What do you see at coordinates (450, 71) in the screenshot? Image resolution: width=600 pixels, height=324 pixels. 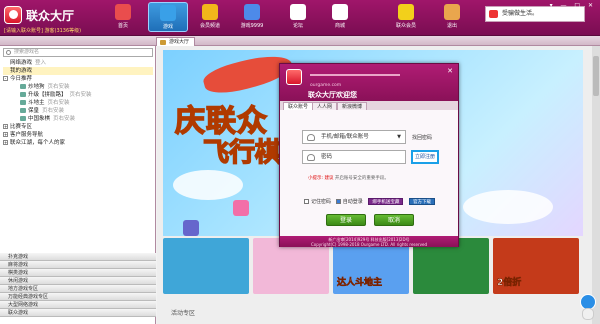 I see `close-icon: ✕` at bounding box center [450, 71].